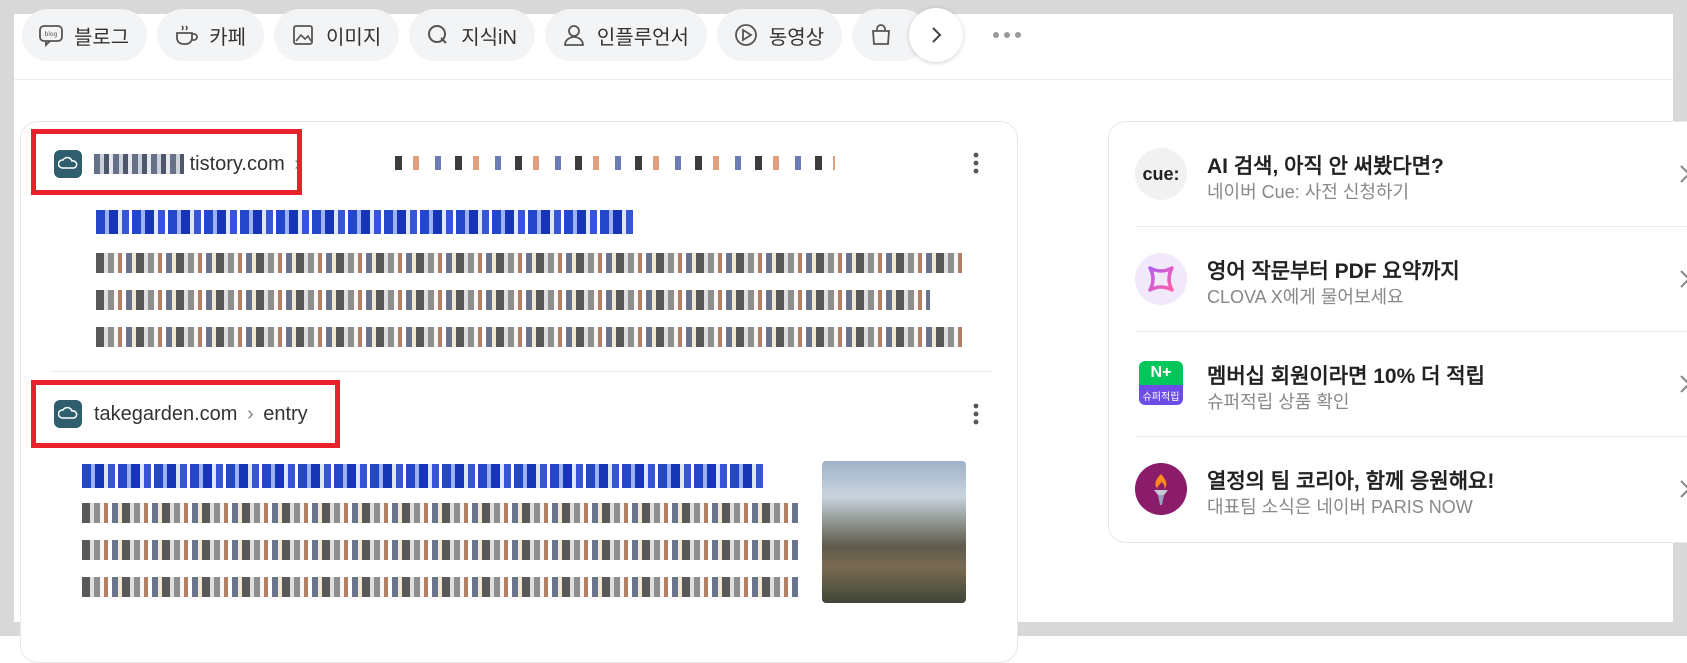 The image size is (1687, 663). I want to click on tab-video: 동영상, so click(779, 35).